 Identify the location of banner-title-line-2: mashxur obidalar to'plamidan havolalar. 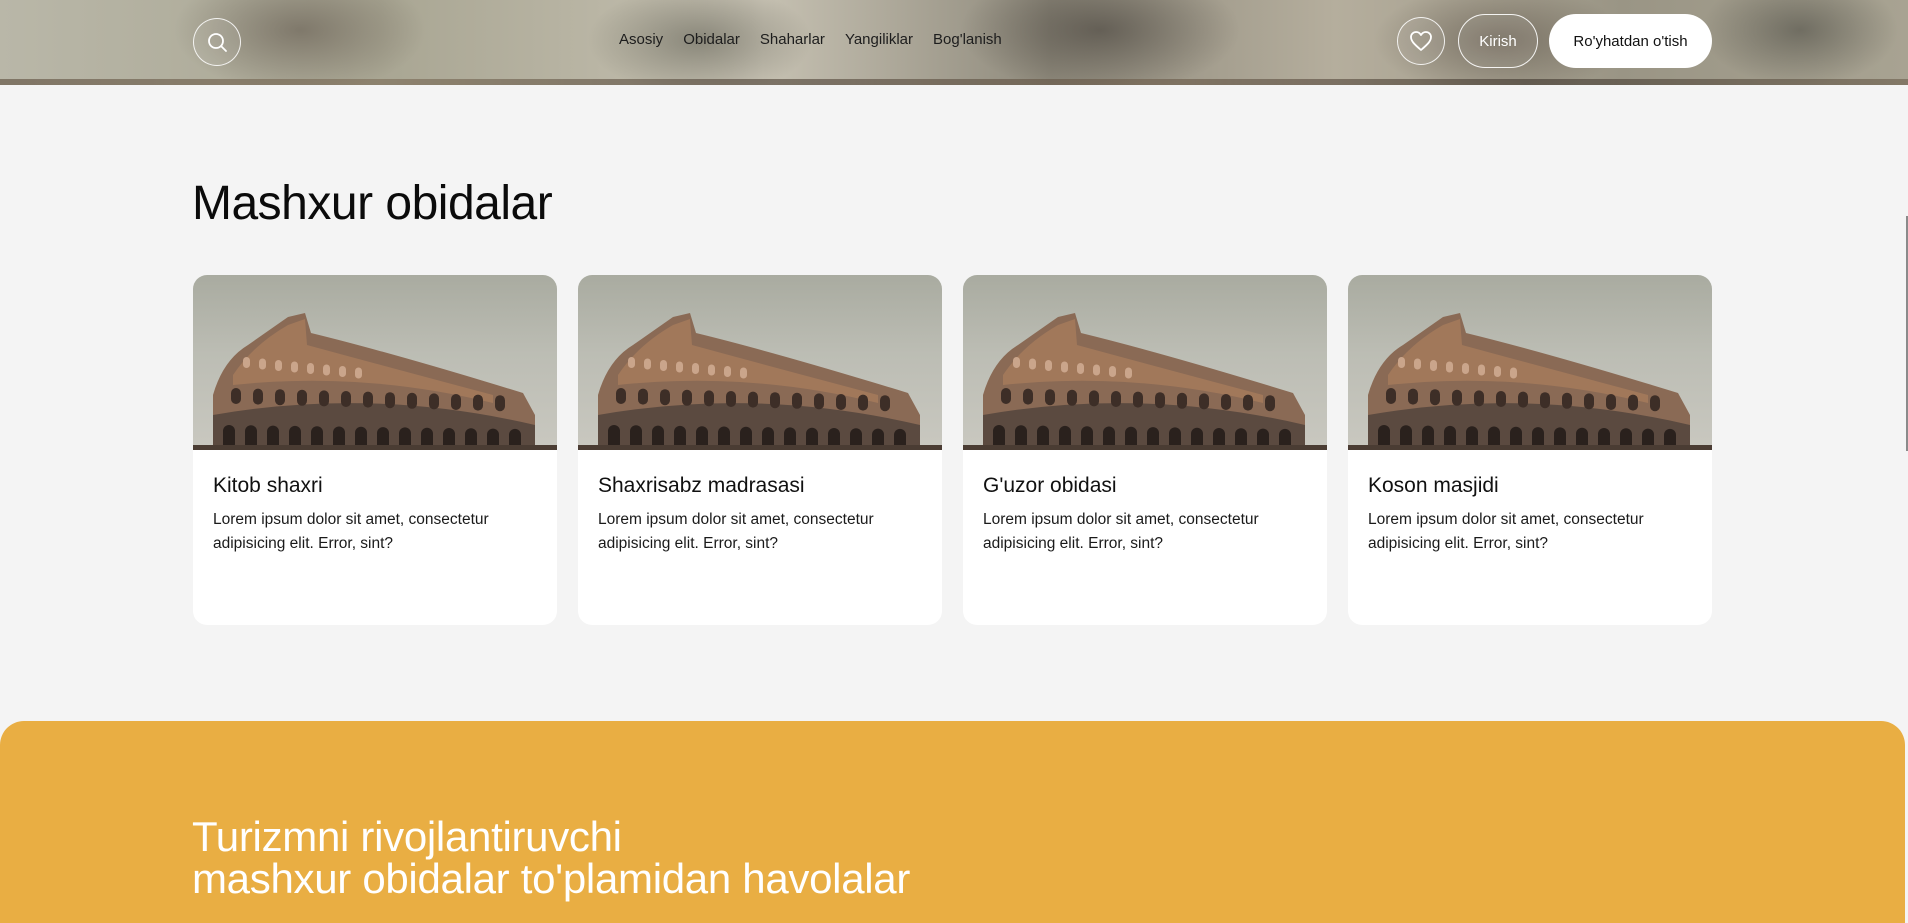
(551, 878).